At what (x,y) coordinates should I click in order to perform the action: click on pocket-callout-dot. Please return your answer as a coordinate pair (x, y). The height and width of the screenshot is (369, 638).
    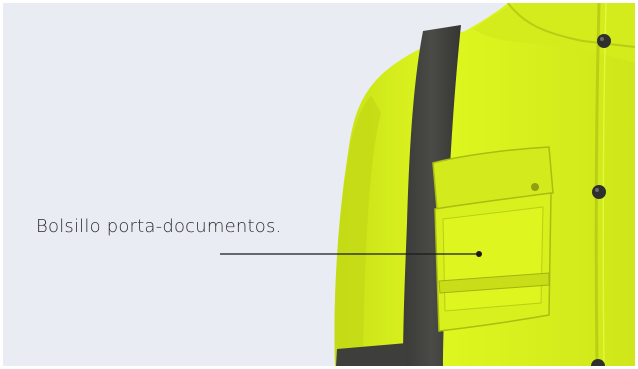
    Looking at the image, I should click on (479, 254).